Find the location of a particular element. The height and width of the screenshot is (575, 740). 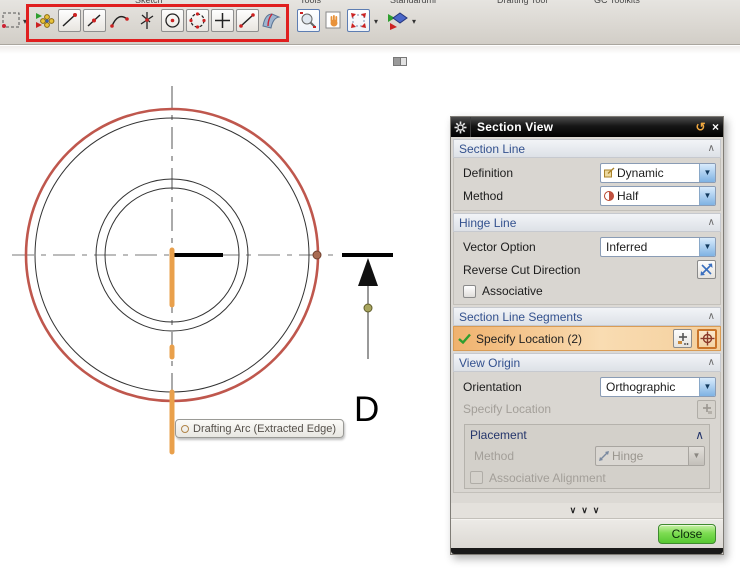

cursor-tooltip: Drafting Arc (Extracted Edge) is located at coordinates (260, 428).